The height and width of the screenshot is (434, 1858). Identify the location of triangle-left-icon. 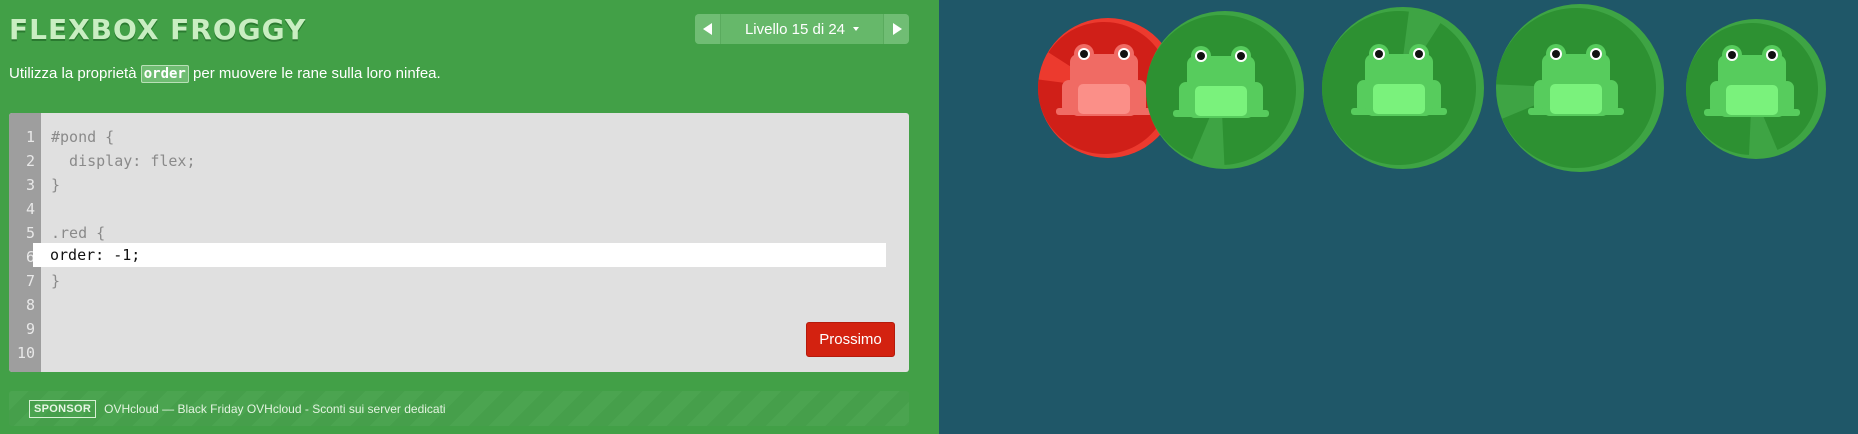
(707, 29).